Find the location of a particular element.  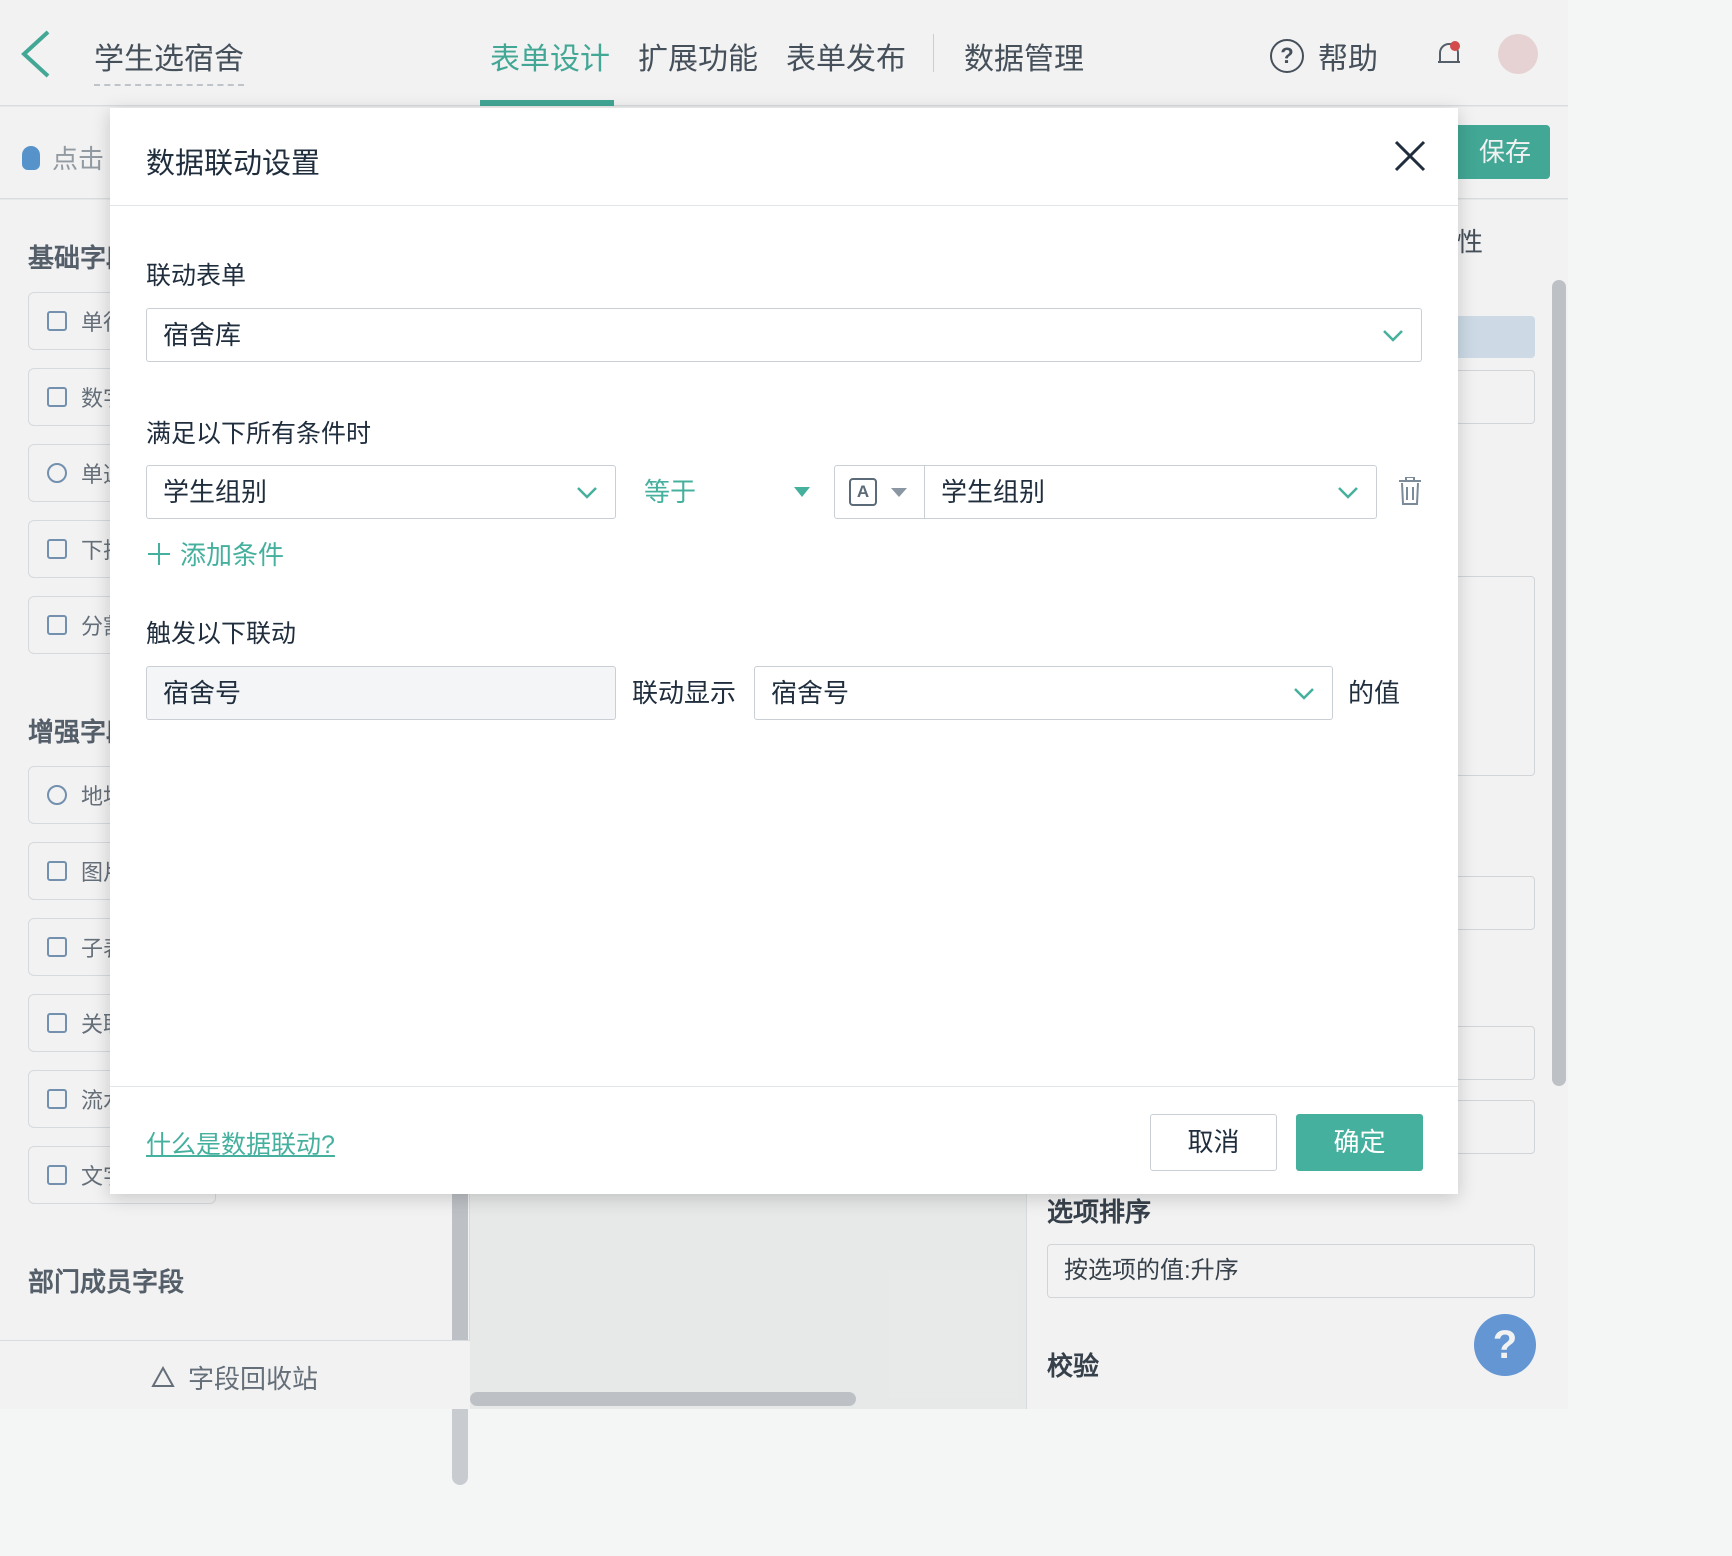

add-condition-label: 添加条件 is located at coordinates (232, 555).